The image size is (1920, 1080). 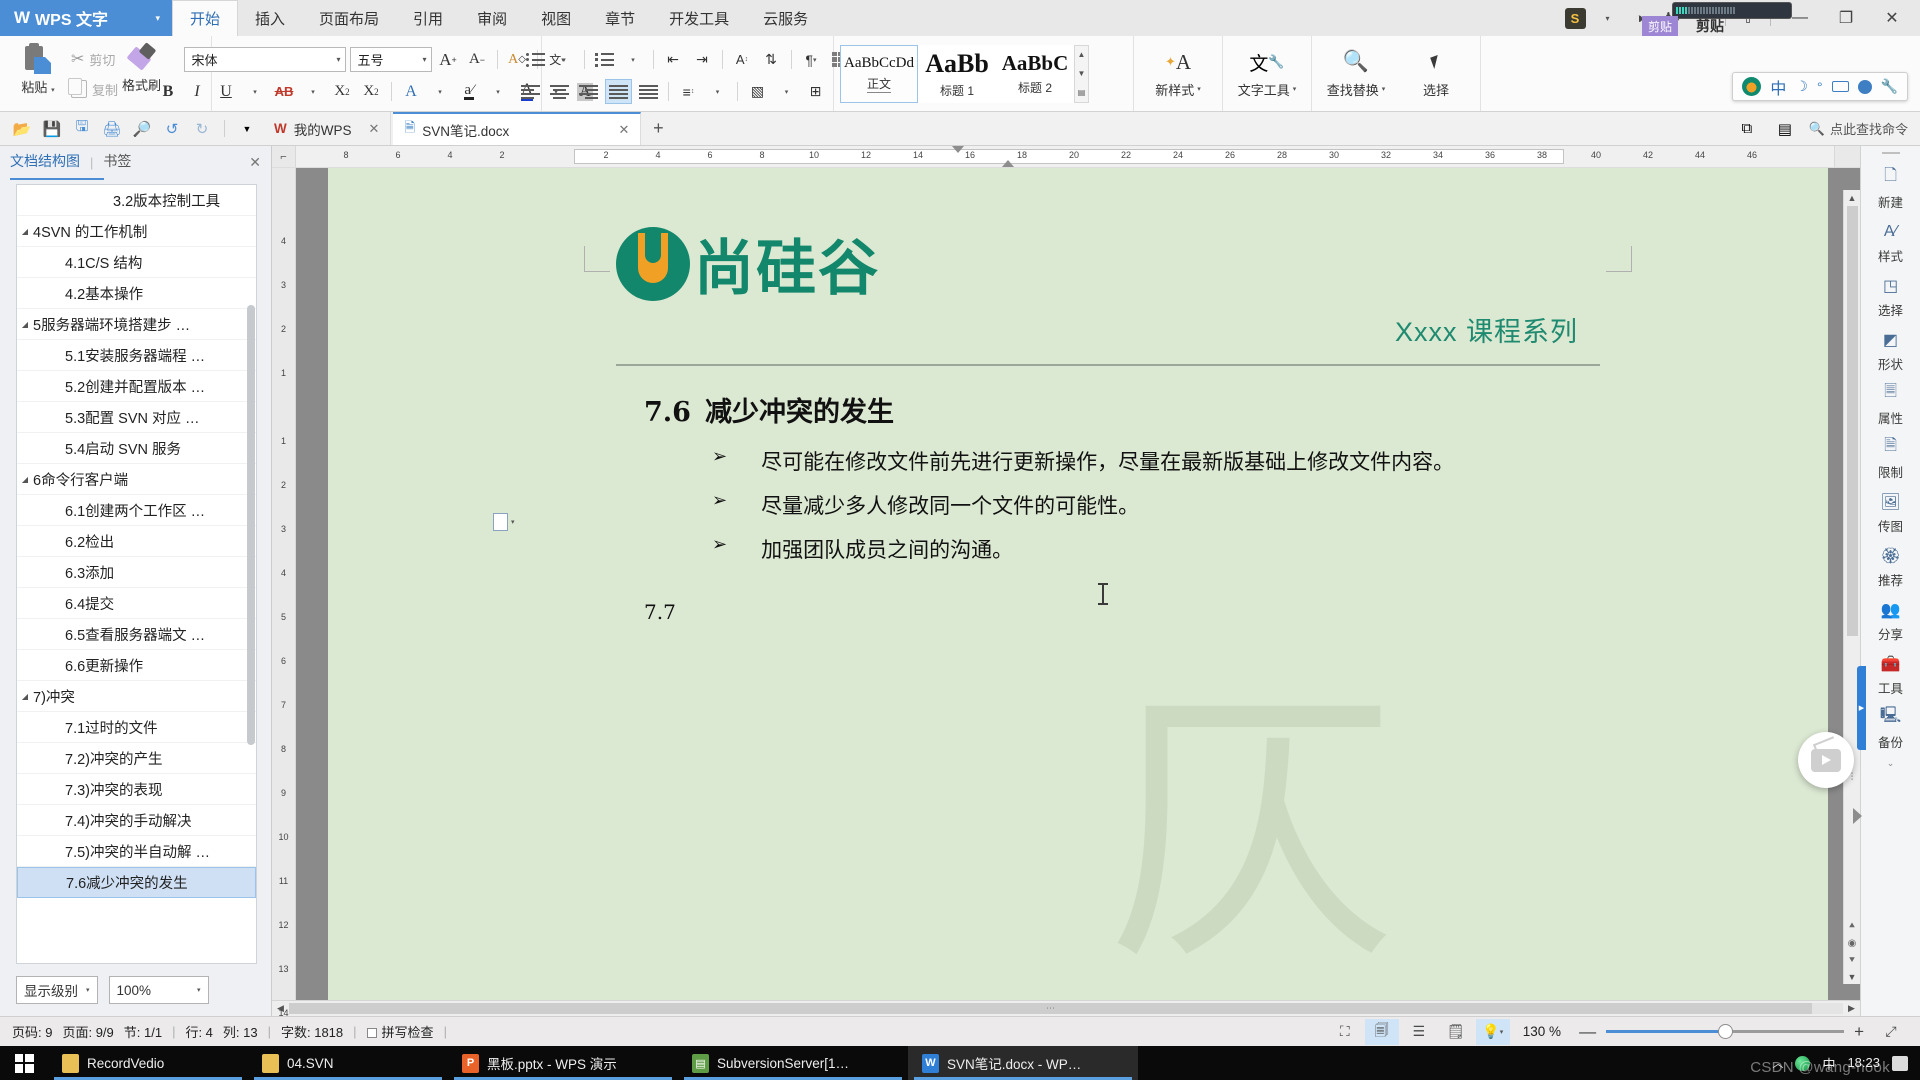 I want to click on status-word-count: 字数: 1818, so click(x=317, y=1031).